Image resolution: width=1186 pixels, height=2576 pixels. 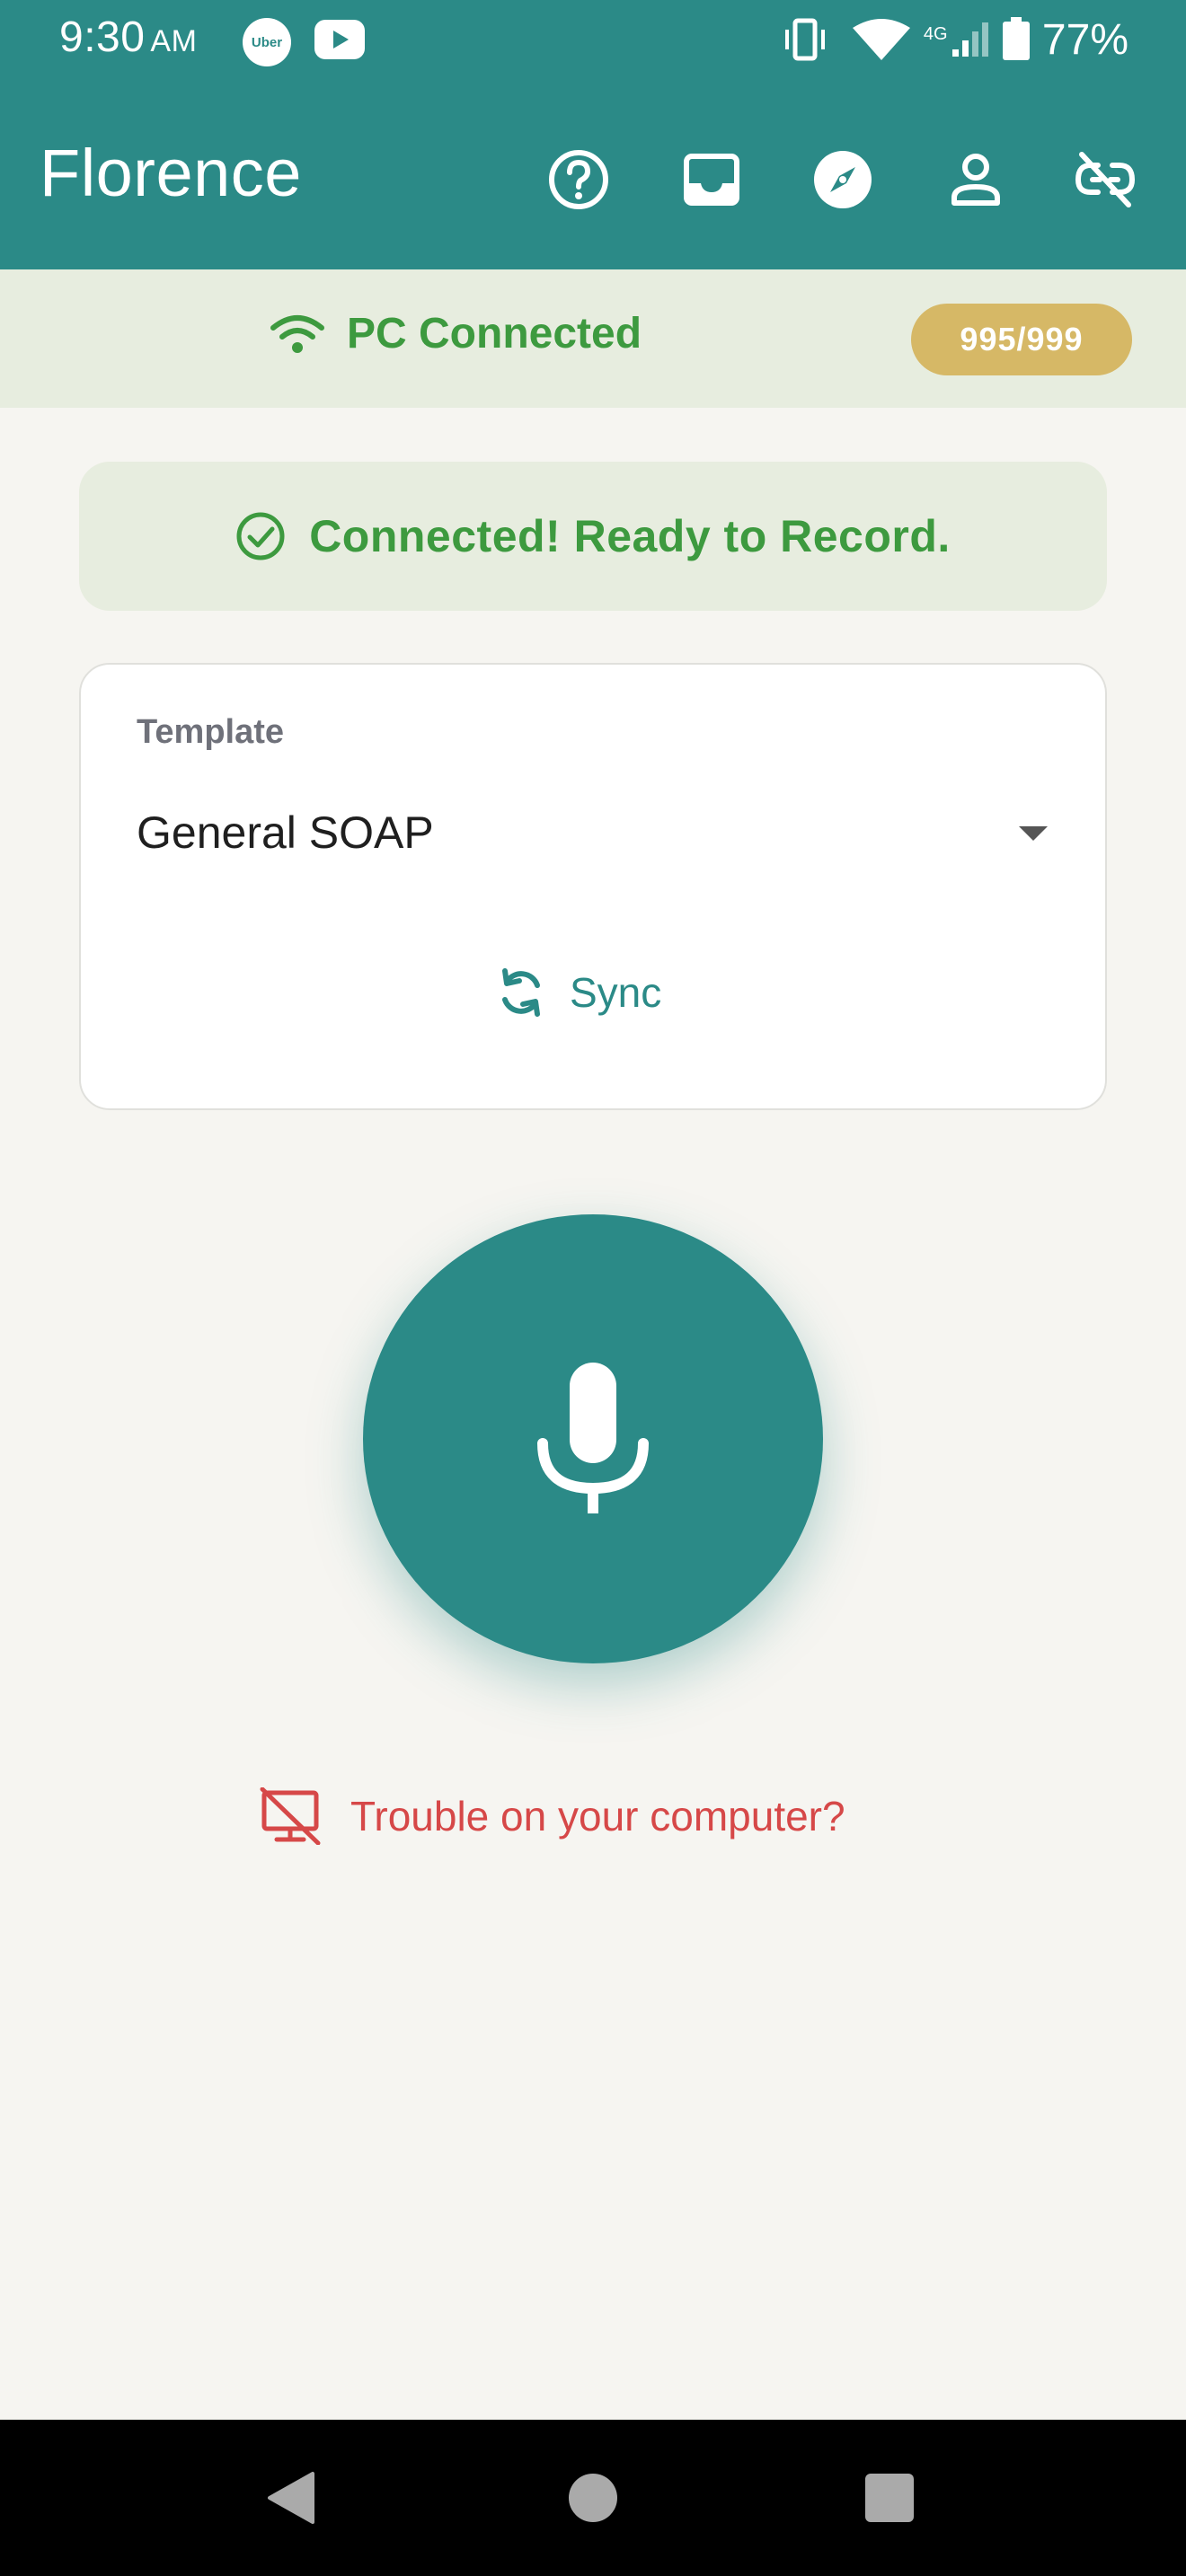 I want to click on trouble-link-label: Trouble on your computer?, so click(x=597, y=1816).